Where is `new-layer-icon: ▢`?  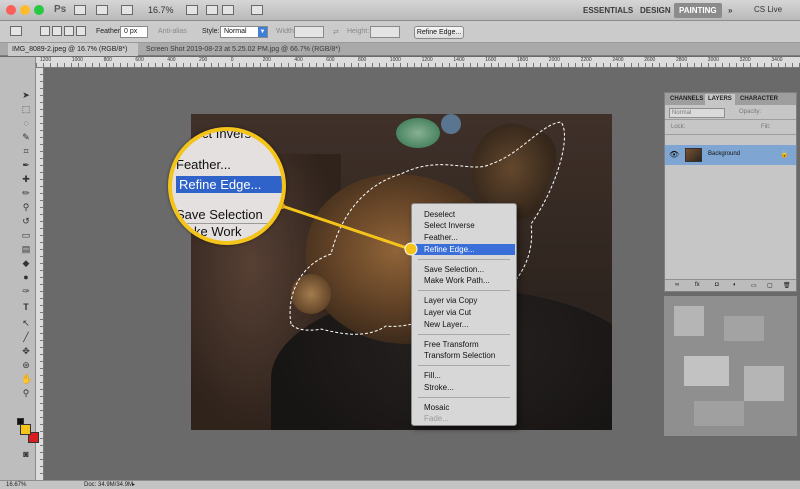
new-layer-icon: ▢ is located at coordinates (770, 285).